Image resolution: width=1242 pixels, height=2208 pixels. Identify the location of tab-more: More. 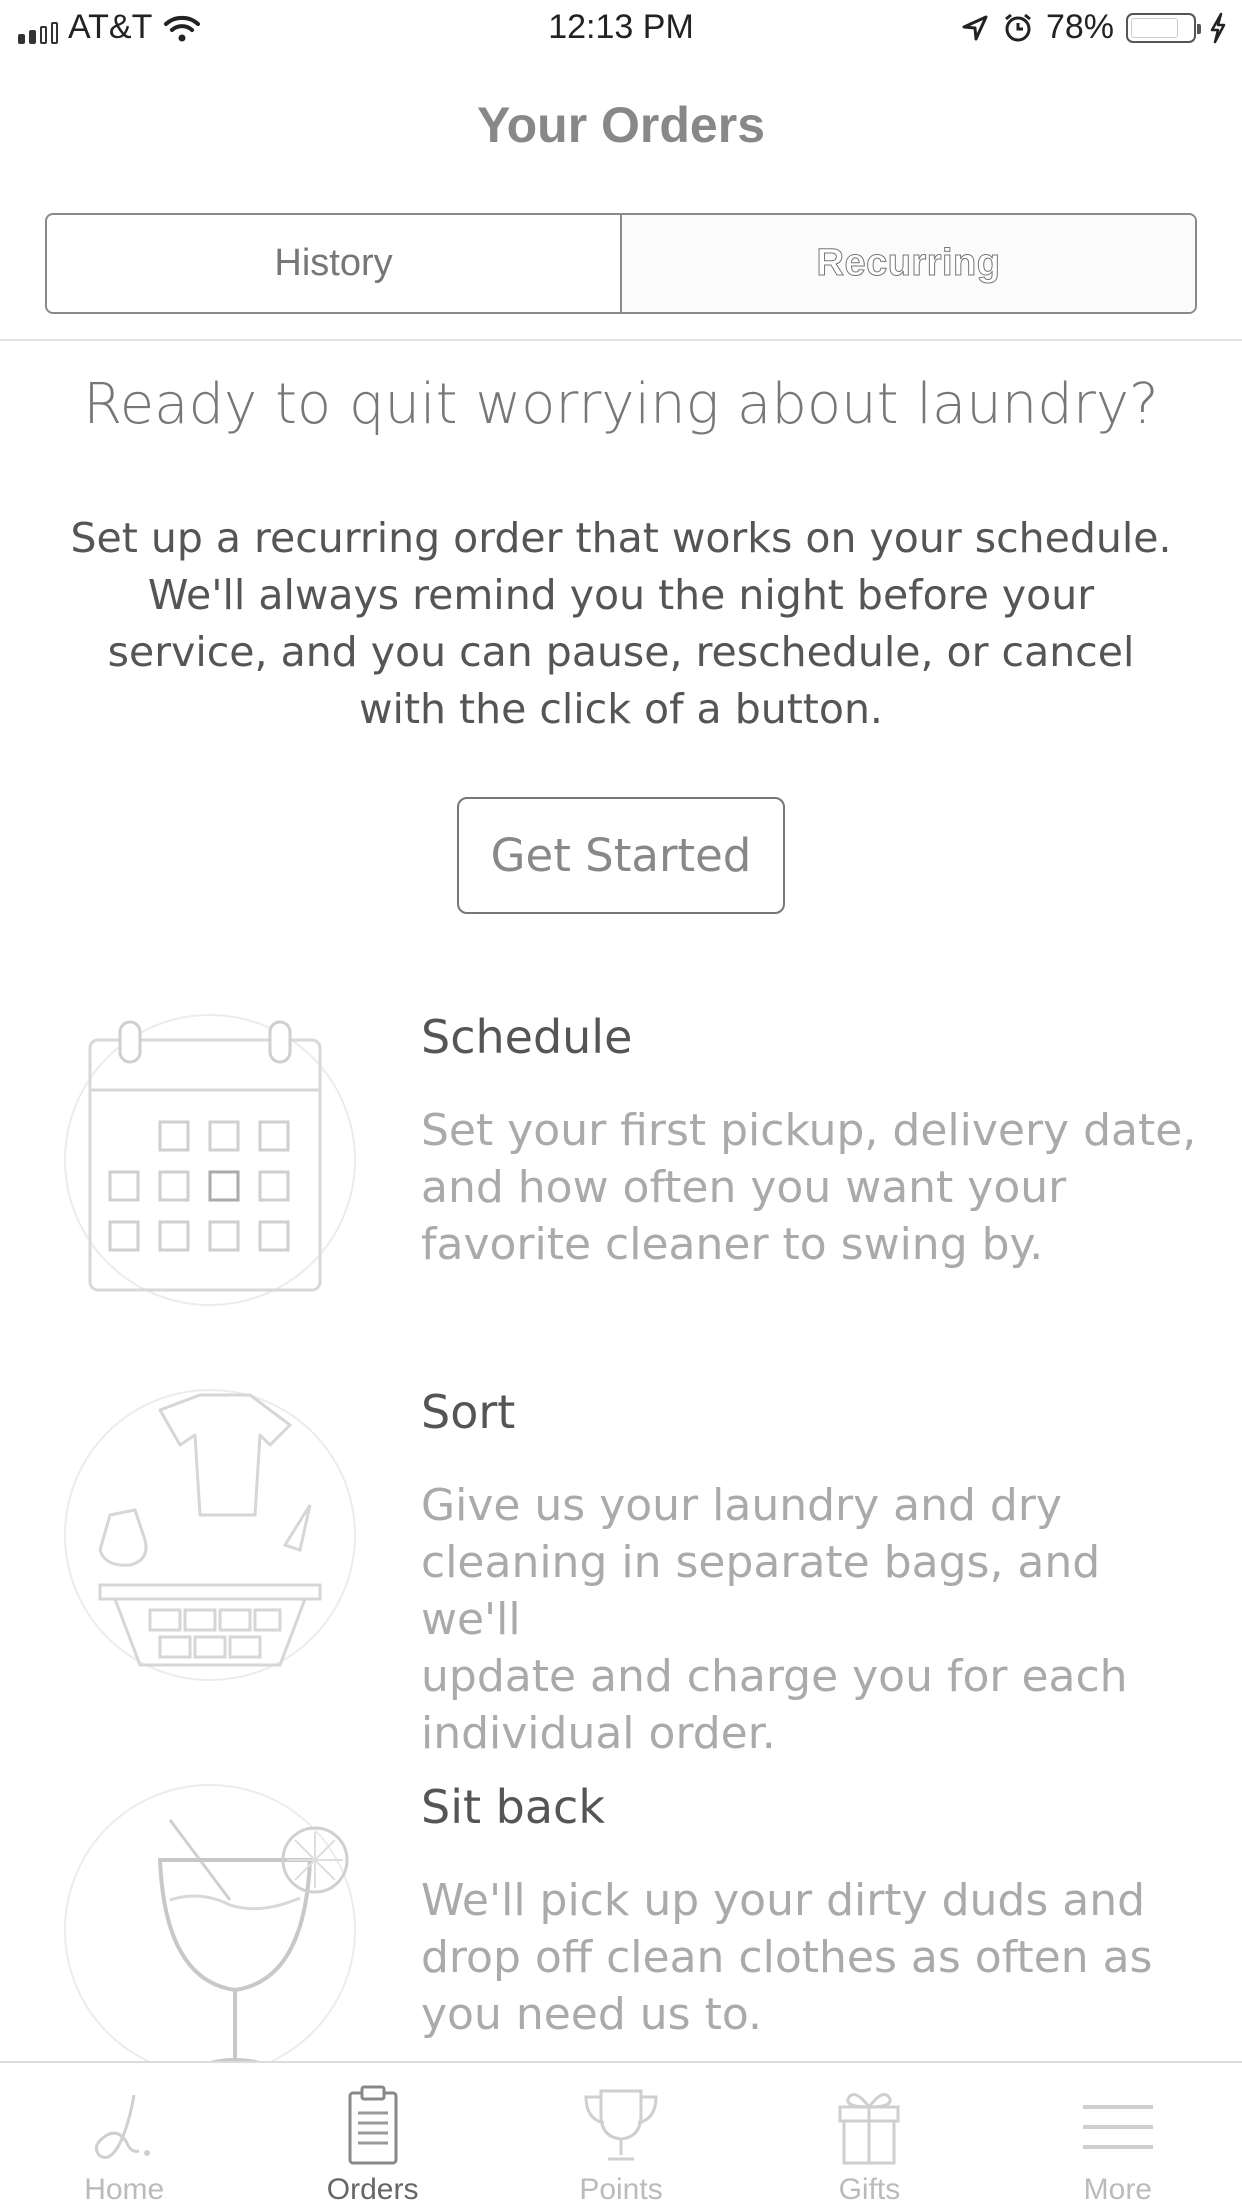
(1118, 2135).